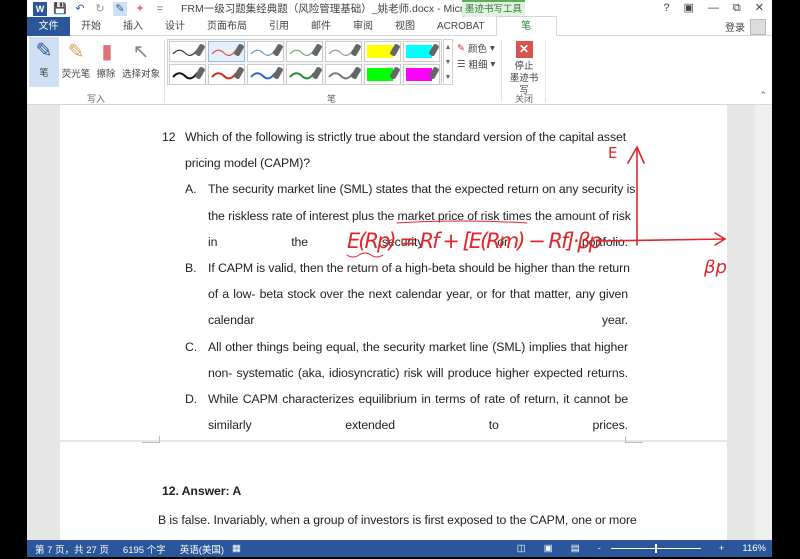 The height and width of the screenshot is (559, 800). Describe the element at coordinates (689, 8) in the screenshot. I see `ribbon-display-icon: ▣` at that location.